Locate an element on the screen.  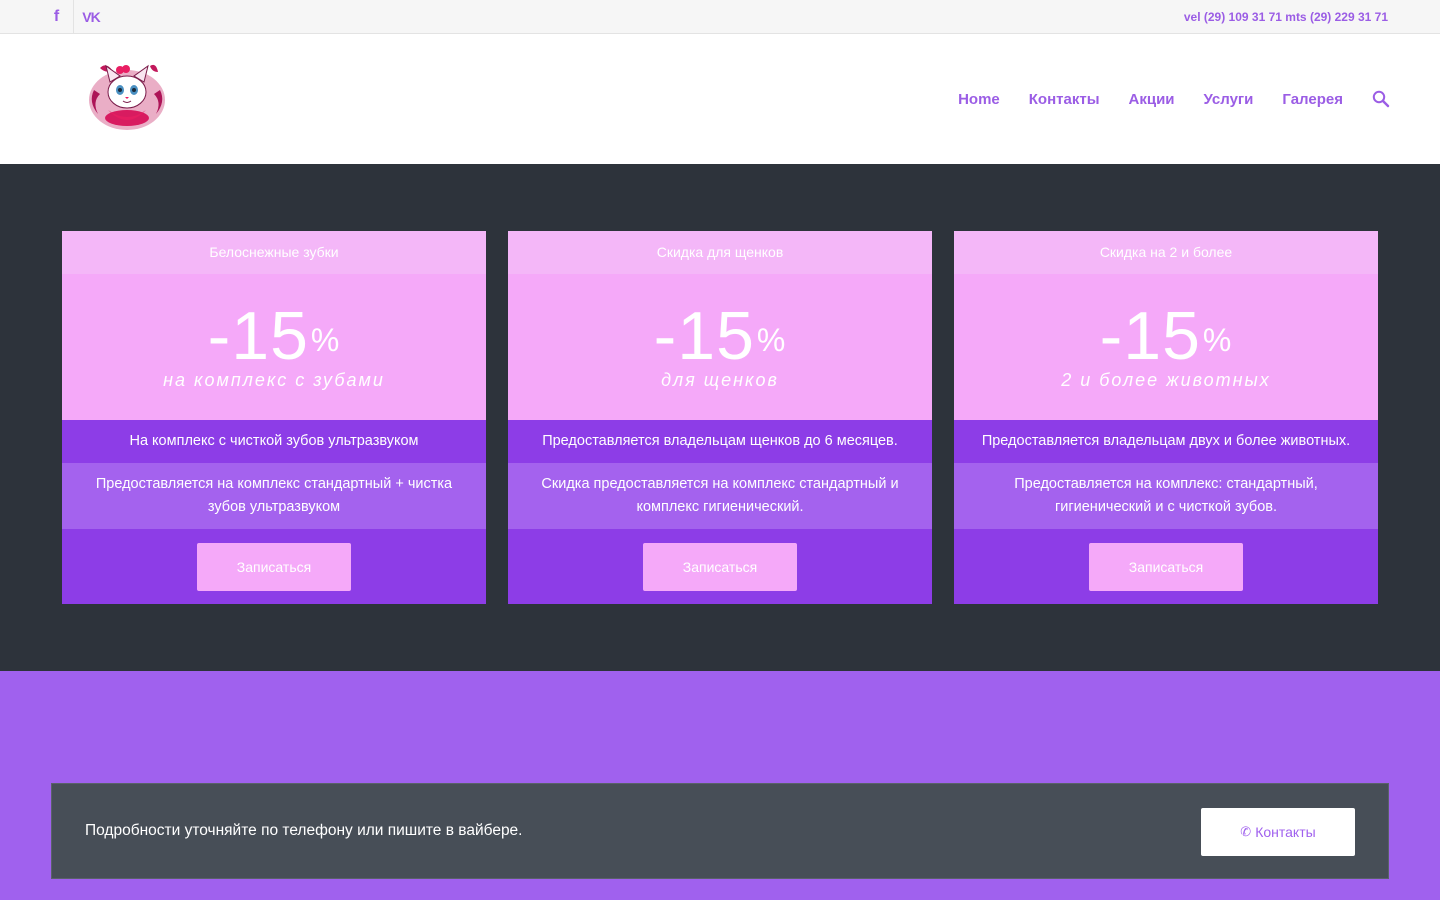
card-title: Скидка на 2 и более is located at coordinates (1166, 252).